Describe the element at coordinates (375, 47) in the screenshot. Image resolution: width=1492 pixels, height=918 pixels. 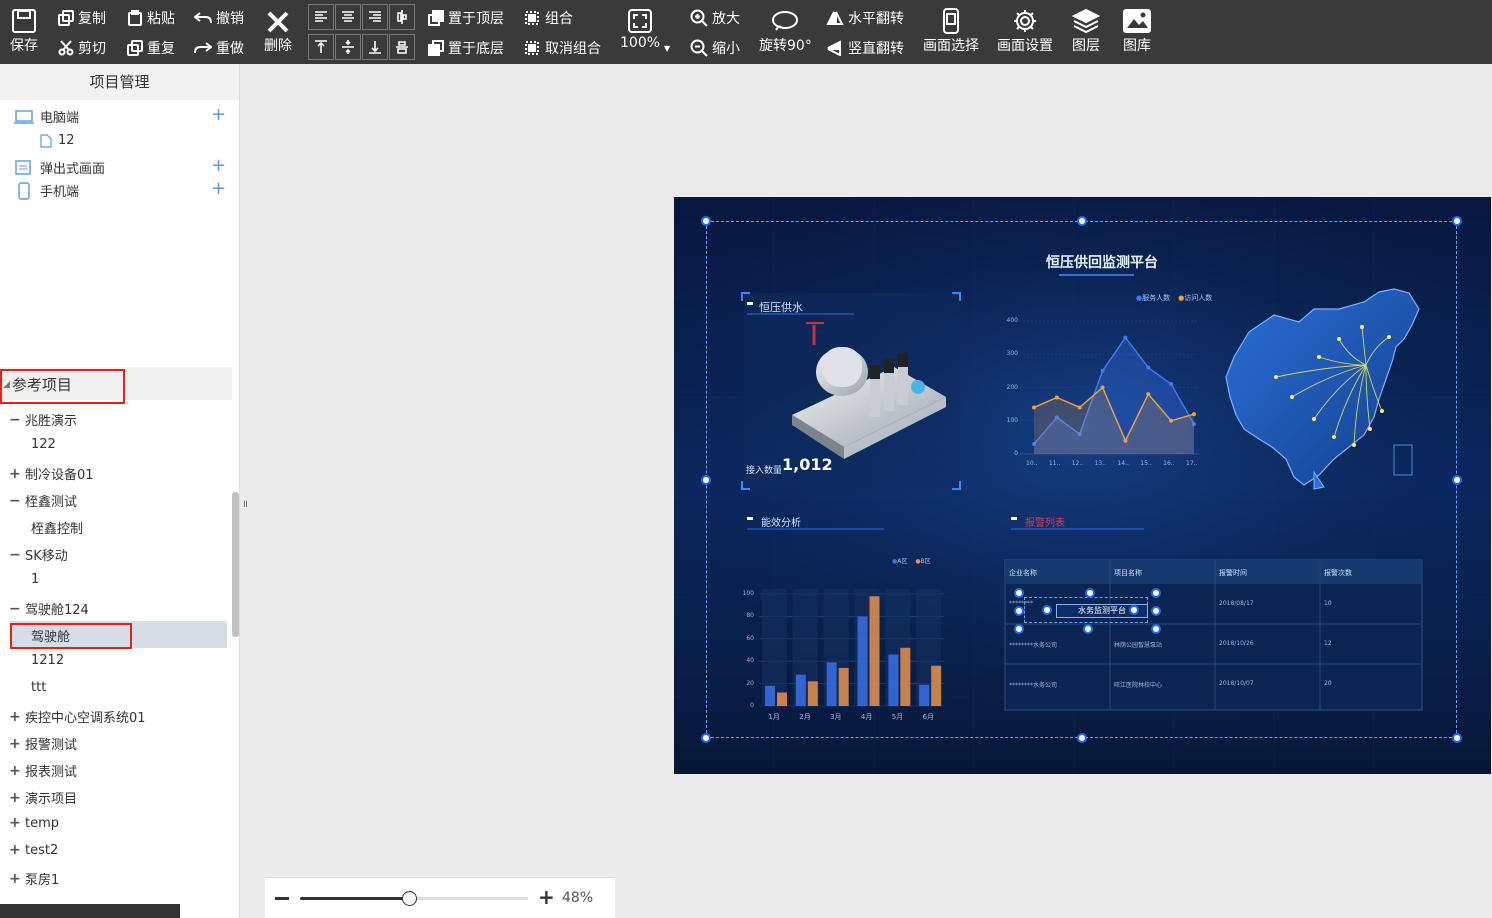
I see `align-bottom-button` at that location.